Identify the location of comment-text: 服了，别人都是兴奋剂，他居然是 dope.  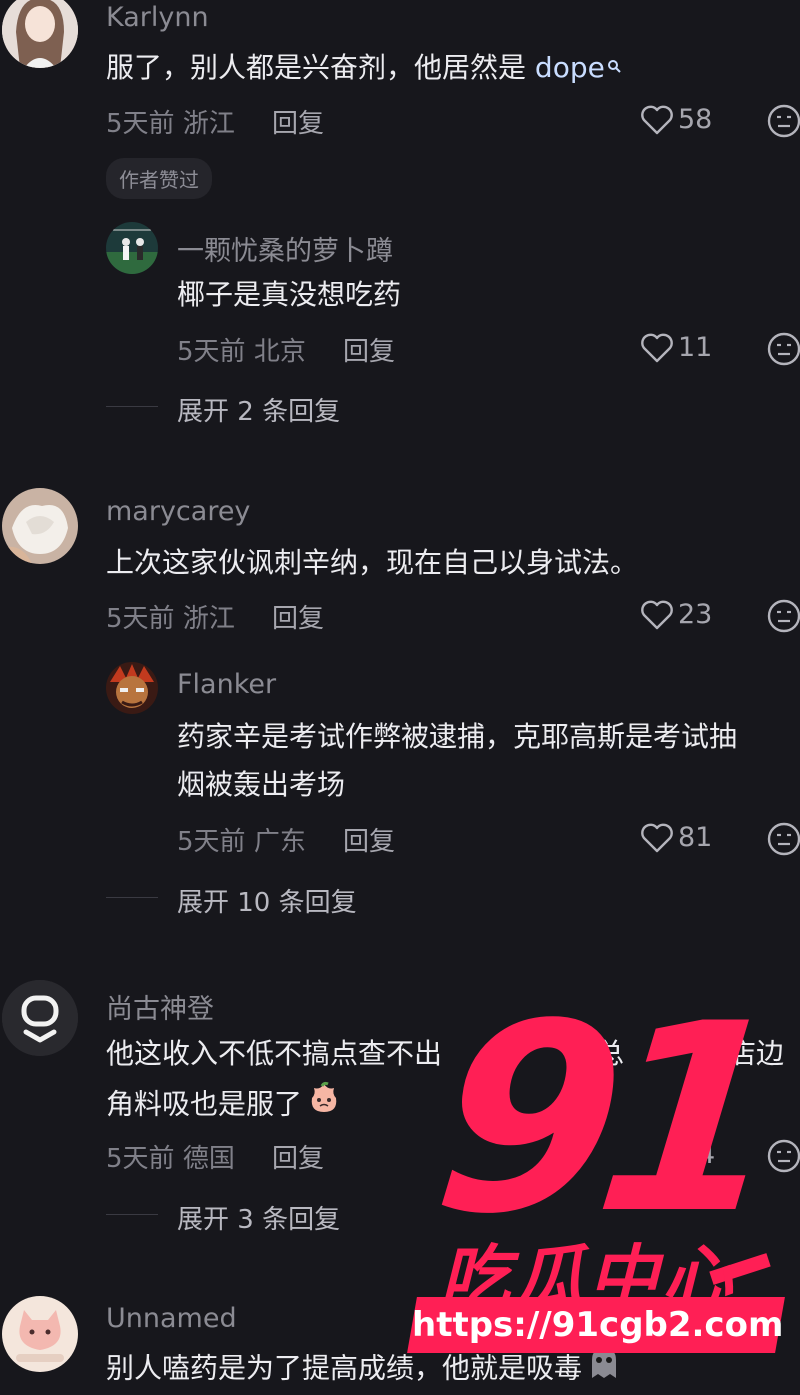
(363, 68).